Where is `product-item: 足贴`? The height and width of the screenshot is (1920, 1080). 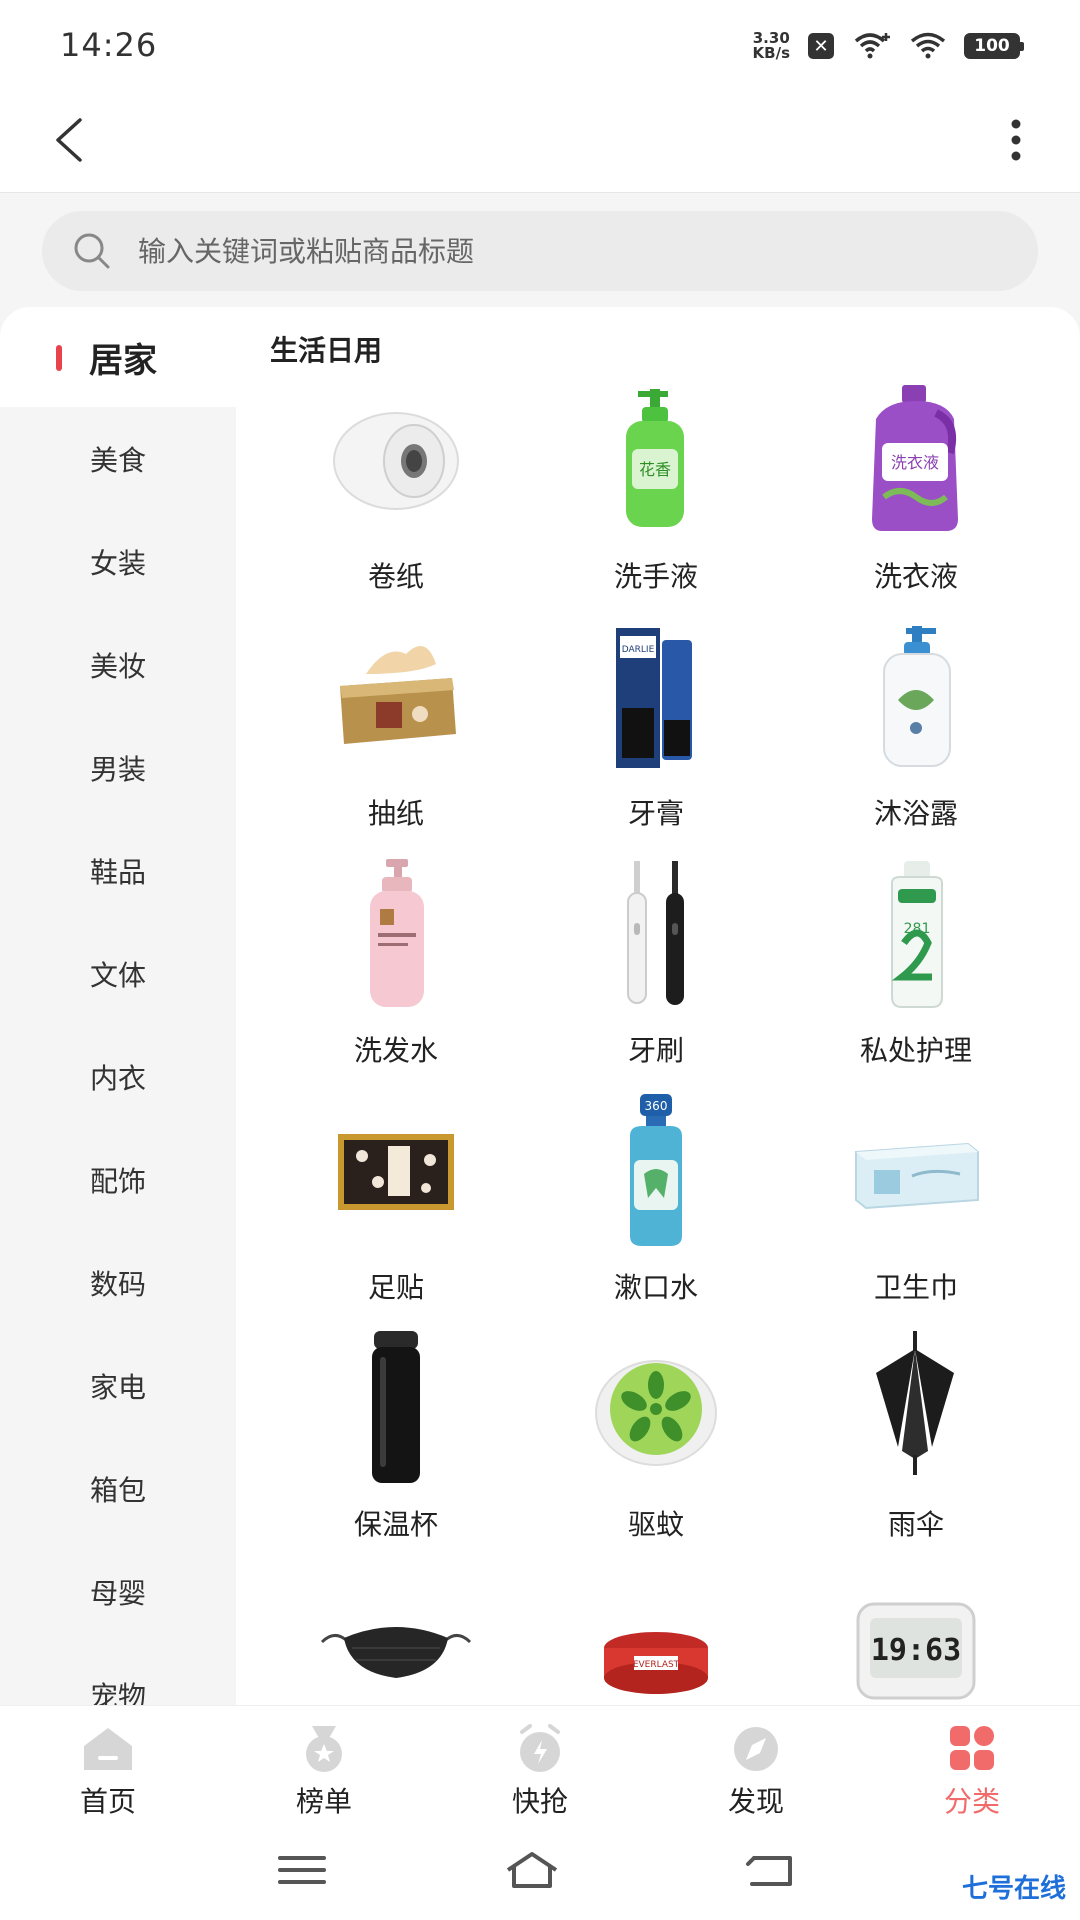 product-item: 足贴 is located at coordinates (396, 1208).